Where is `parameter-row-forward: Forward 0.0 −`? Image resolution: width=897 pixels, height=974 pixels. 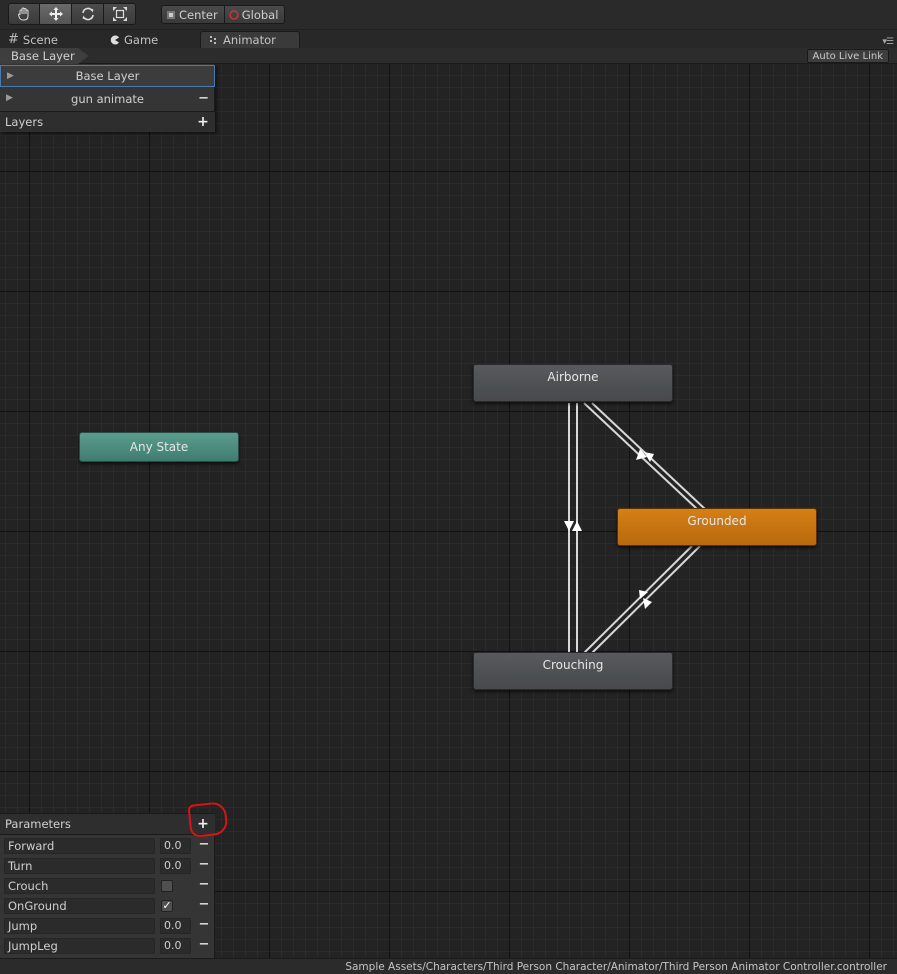 parameter-row-forward: Forward 0.0 − is located at coordinates (109, 846).